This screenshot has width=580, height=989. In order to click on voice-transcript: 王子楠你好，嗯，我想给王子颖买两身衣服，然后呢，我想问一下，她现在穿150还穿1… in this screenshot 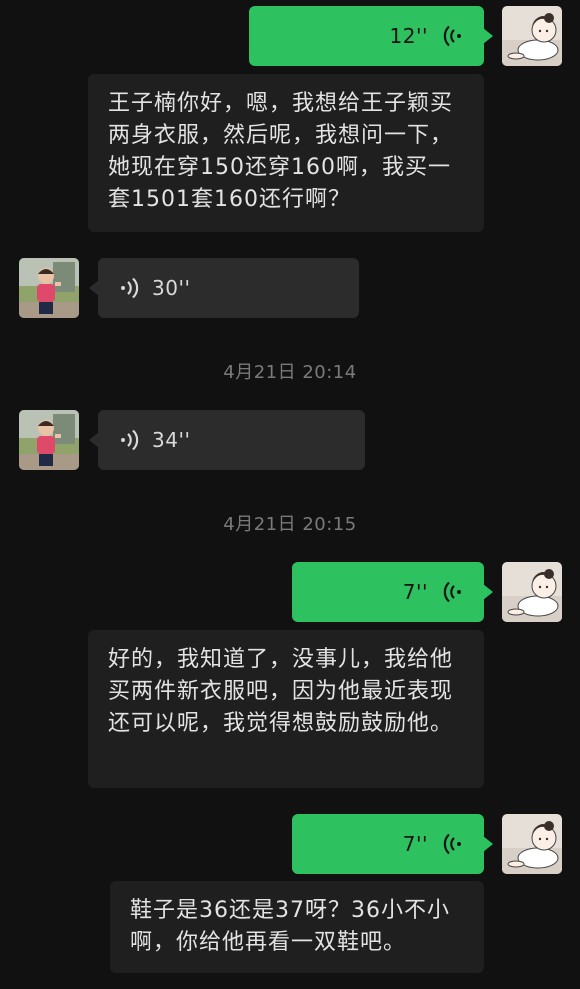, I will do `click(286, 153)`.